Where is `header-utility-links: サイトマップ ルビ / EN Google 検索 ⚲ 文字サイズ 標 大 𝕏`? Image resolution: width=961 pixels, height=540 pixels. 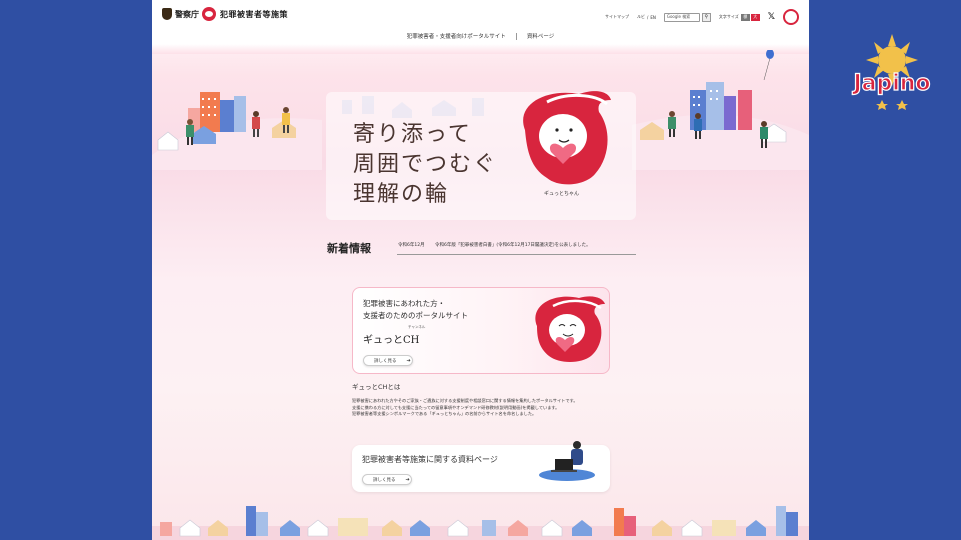 header-utility-links: サイトマップ ルビ / EN Google 検索 ⚲ 文字サイズ 標 大 𝕏 is located at coordinates (707, 17).